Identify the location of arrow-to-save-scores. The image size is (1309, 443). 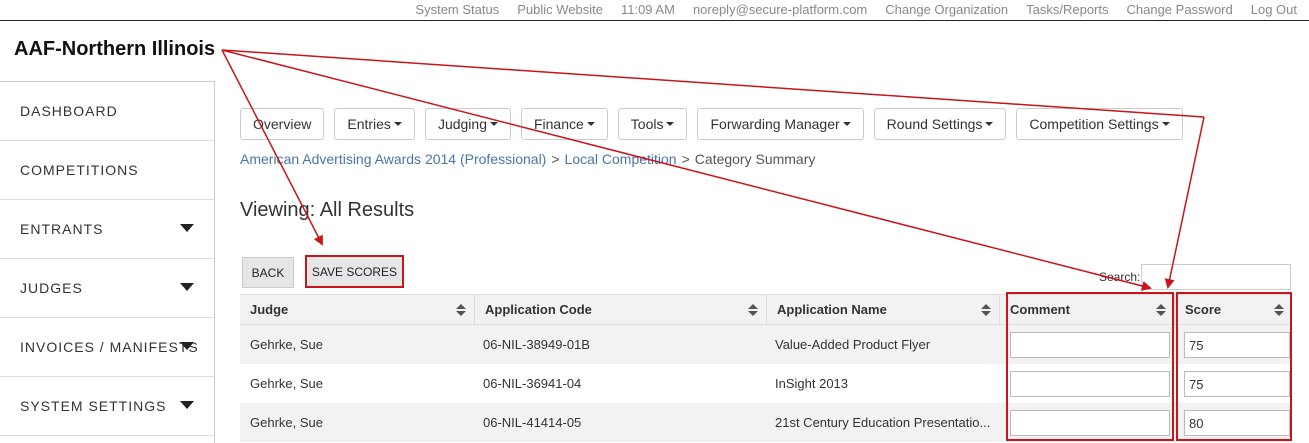
(272, 147).